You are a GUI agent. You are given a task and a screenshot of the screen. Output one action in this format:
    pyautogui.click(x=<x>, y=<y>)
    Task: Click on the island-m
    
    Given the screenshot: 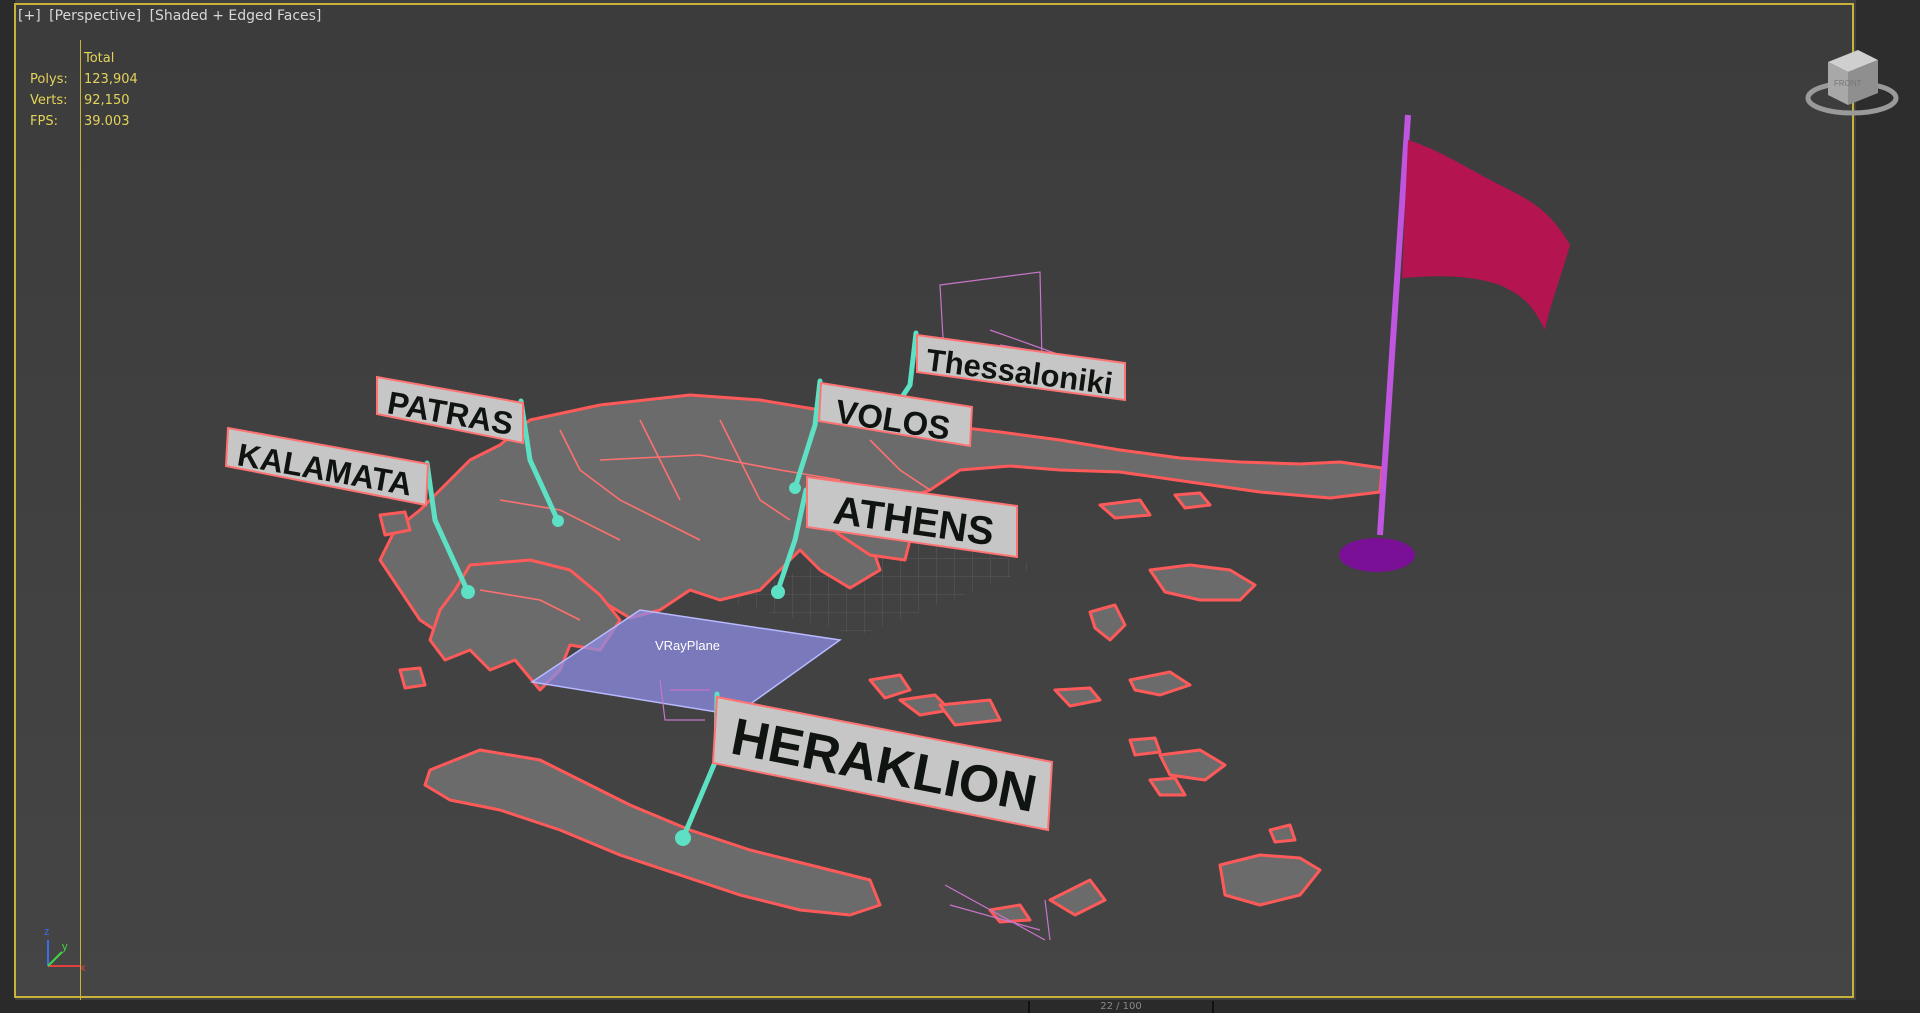 What is the action you would take?
    pyautogui.click(x=1077, y=897)
    